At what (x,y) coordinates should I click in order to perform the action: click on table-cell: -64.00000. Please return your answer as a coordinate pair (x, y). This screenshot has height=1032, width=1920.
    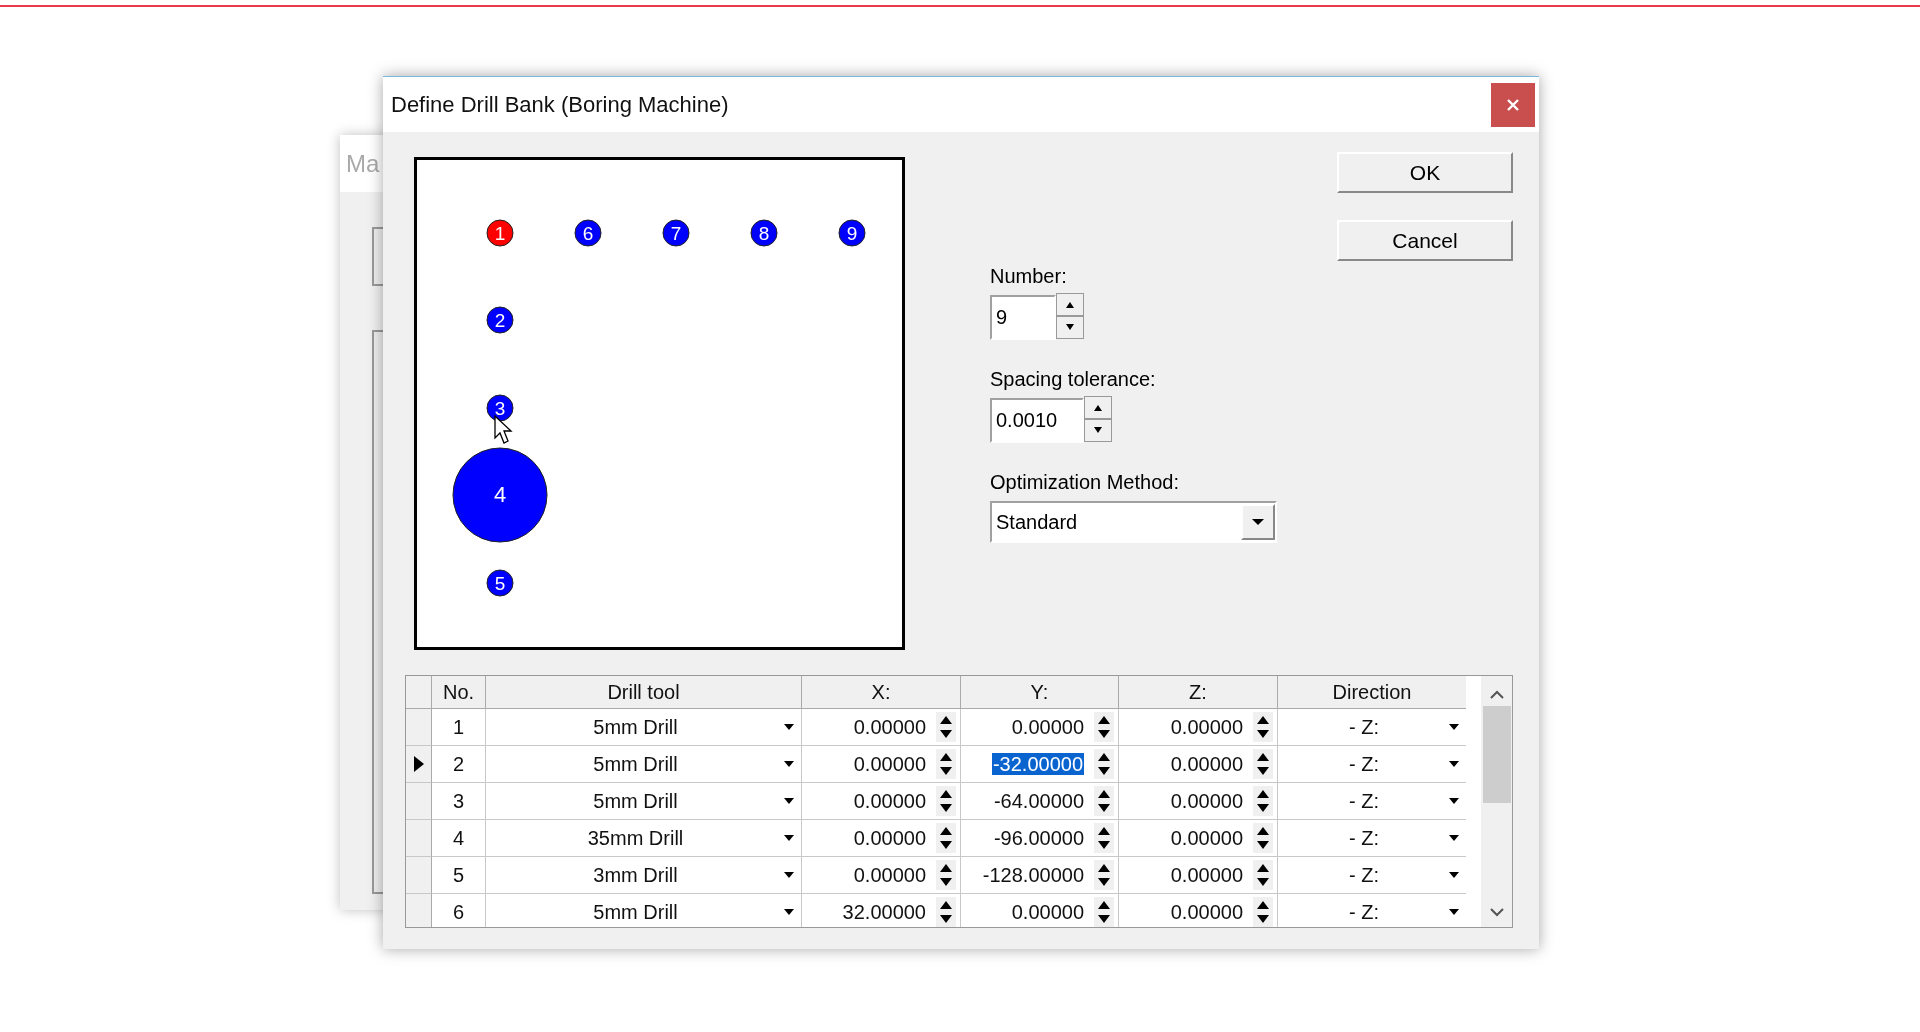
    Looking at the image, I should click on (1038, 800).